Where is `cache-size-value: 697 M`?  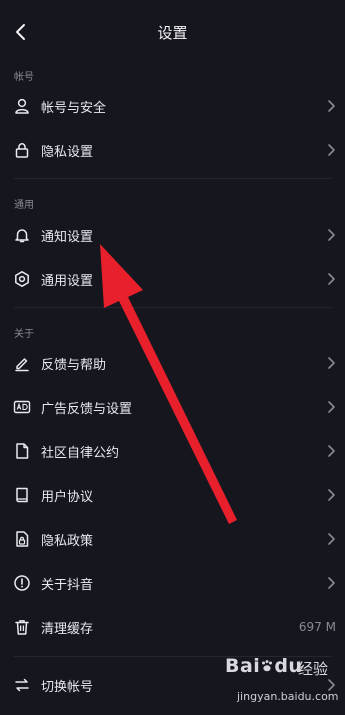
cache-size-value: 697 M is located at coordinates (317, 627).